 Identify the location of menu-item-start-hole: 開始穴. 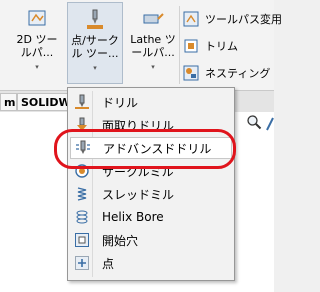
(151, 240).